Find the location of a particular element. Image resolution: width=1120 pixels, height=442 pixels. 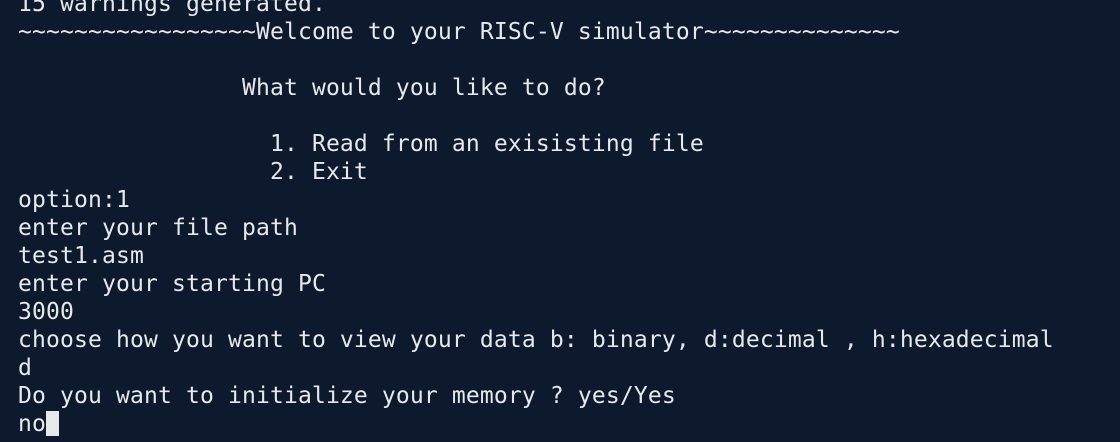

menu-option-read-file: 1. Read from an exisisting file is located at coordinates (361, 144).